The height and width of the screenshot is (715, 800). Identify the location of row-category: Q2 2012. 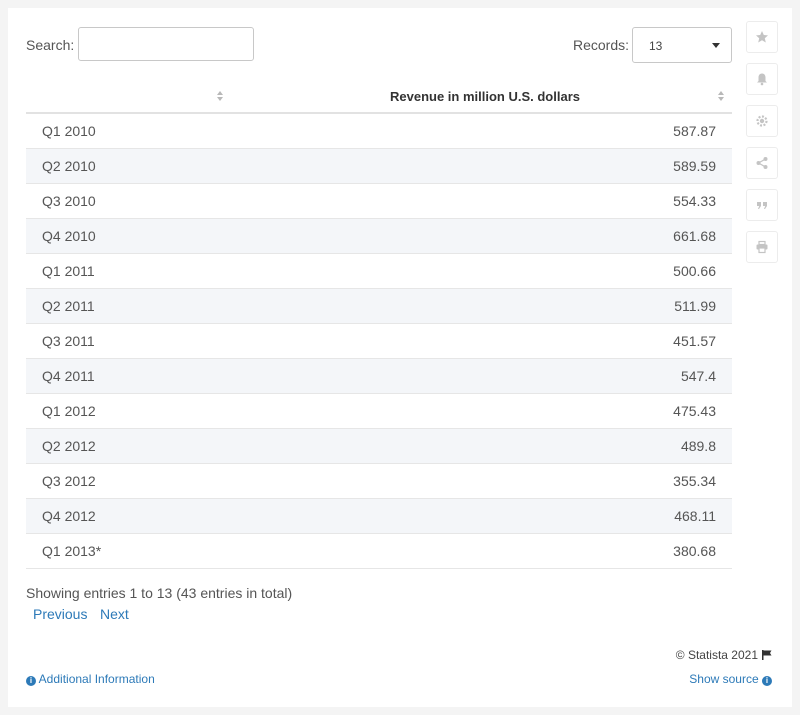
(131, 446).